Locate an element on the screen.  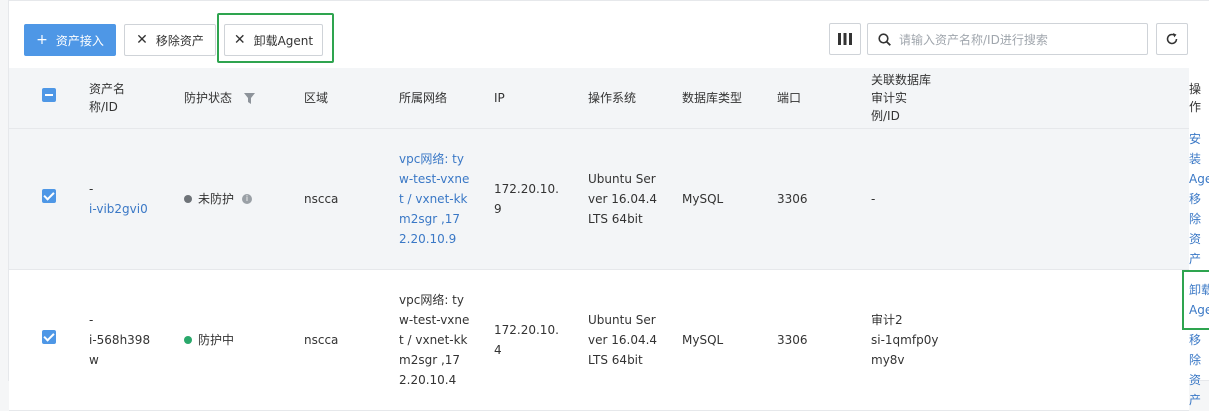
filter-icon is located at coordinates (249, 98).